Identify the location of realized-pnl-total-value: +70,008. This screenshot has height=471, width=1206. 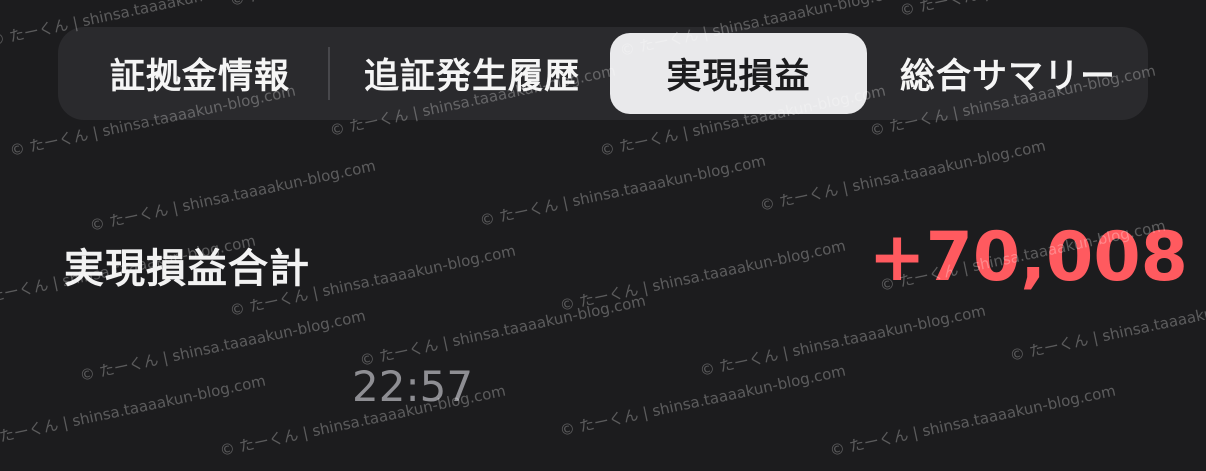
(1028, 257).